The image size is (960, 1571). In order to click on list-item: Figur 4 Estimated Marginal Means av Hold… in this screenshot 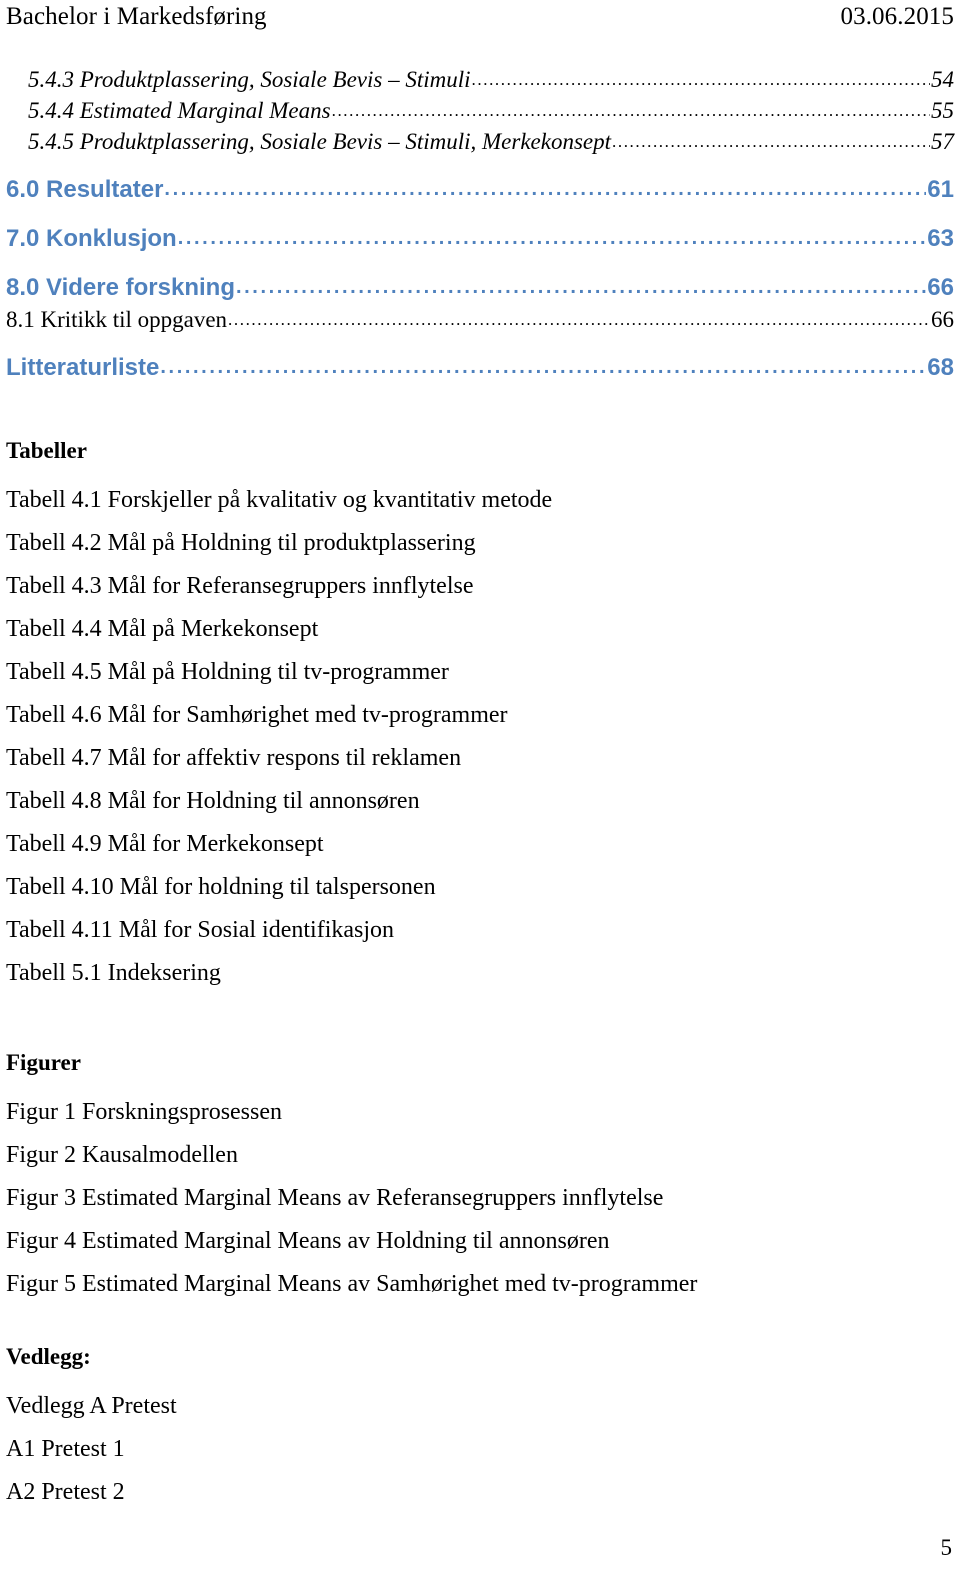, I will do `click(308, 1241)`.